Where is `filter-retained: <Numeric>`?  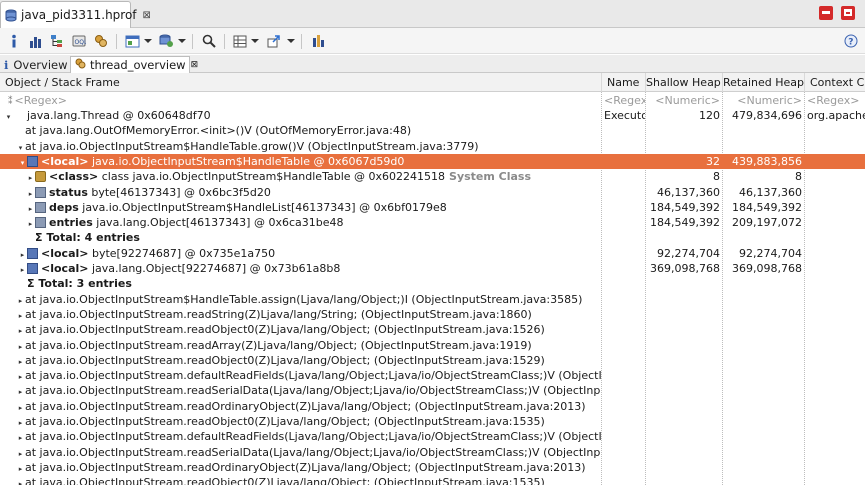
filter-retained: <Numeric> is located at coordinates (763, 100).